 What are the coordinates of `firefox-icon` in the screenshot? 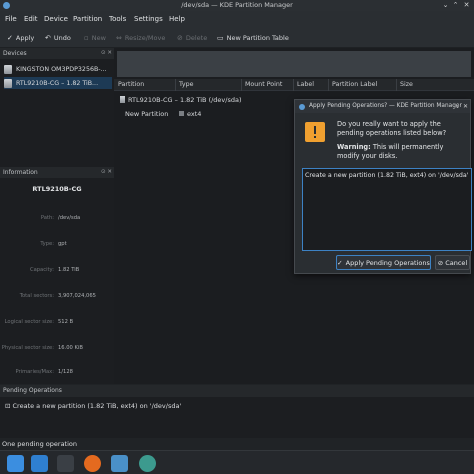 It's located at (92, 463).